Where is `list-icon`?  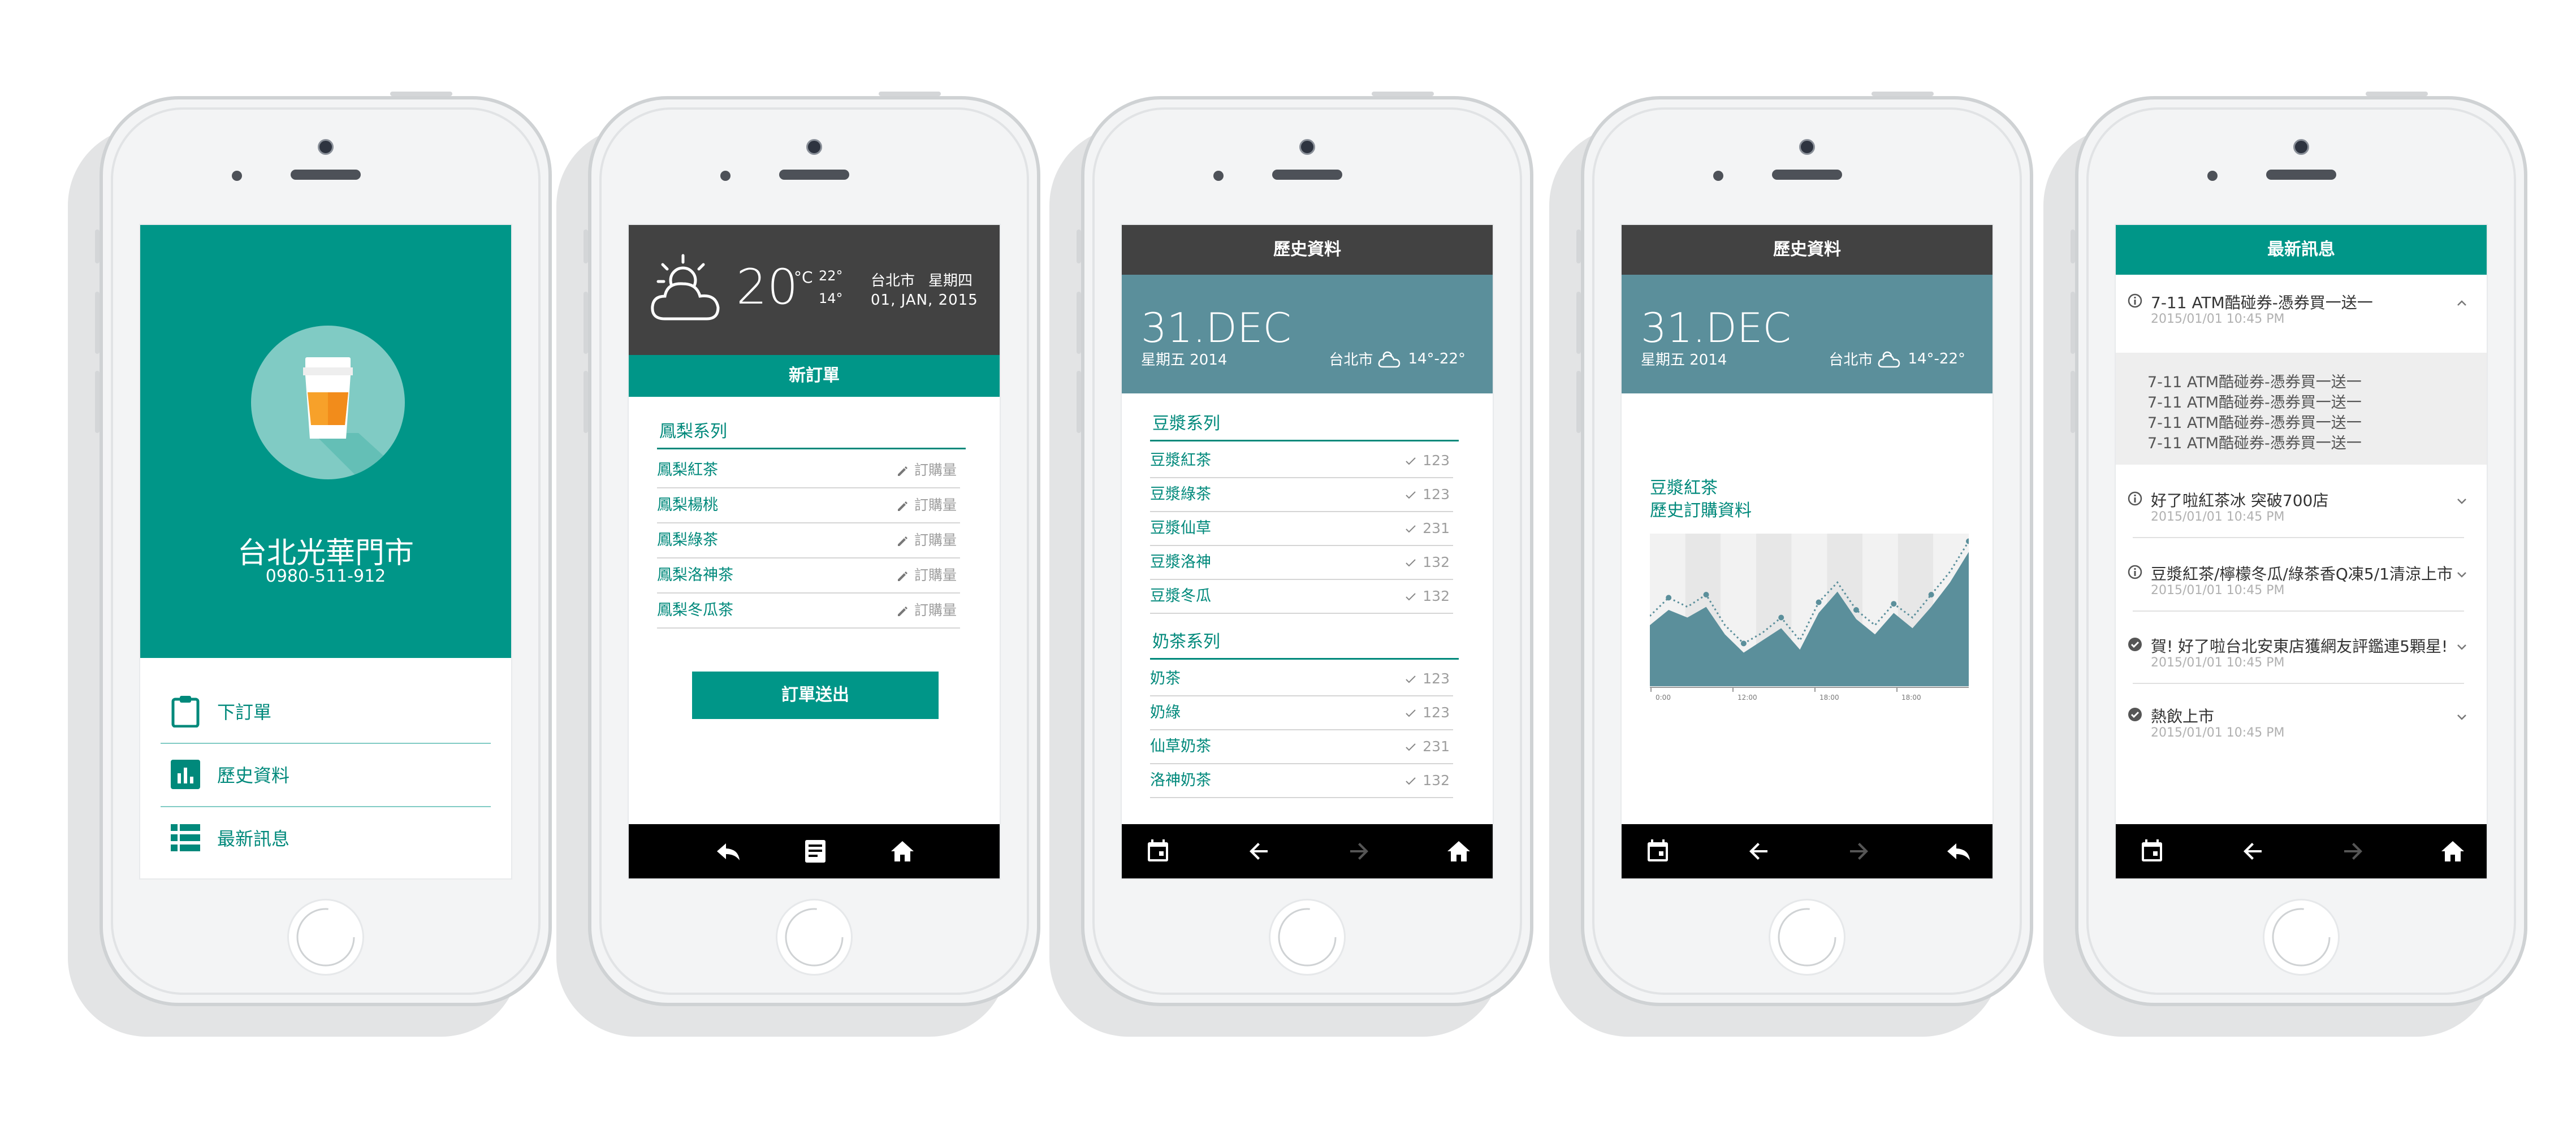
list-icon is located at coordinates (185, 838).